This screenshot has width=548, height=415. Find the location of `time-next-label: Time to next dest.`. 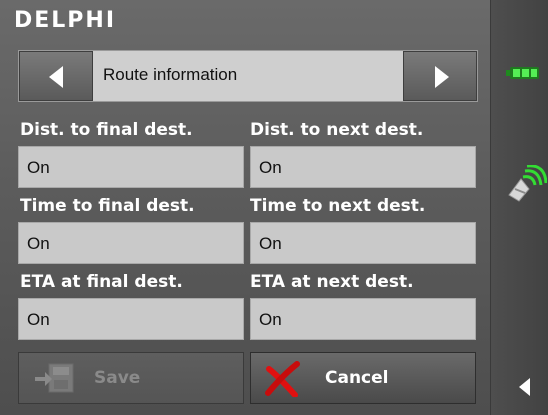

time-next-label: Time to next dest. is located at coordinates (338, 206).